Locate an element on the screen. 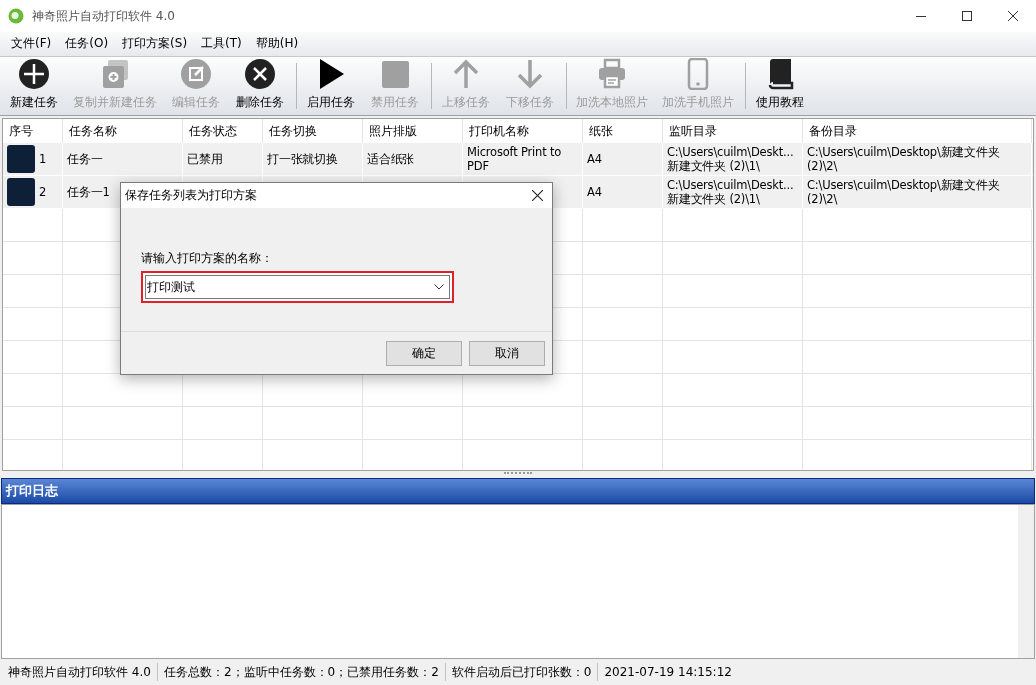 The height and width of the screenshot is (685, 1036). toolbar-button: 使用教程 is located at coordinates (780, 85).